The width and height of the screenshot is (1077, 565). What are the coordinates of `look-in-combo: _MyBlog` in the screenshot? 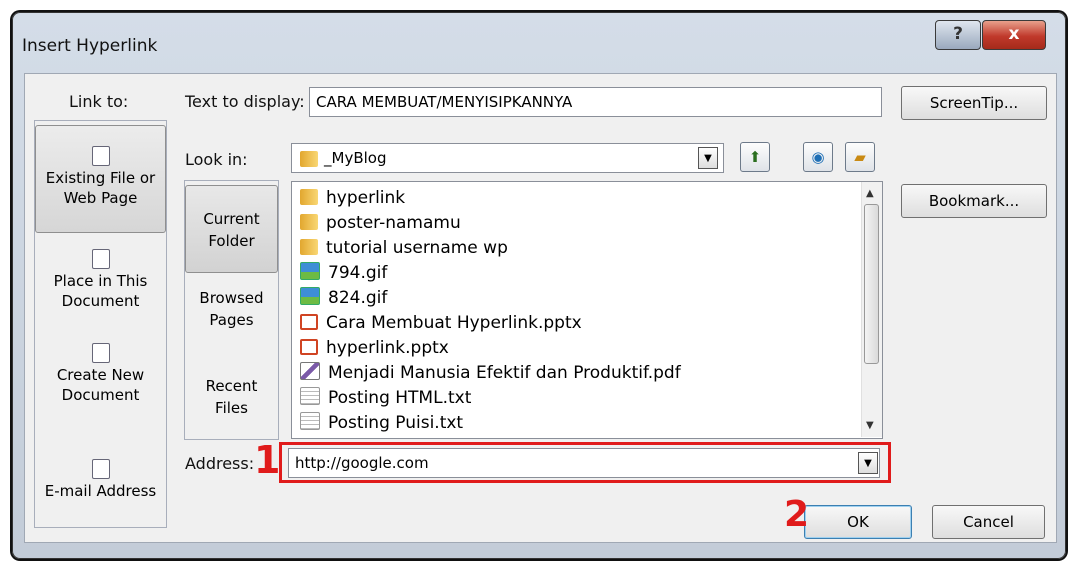 It's located at (507, 158).